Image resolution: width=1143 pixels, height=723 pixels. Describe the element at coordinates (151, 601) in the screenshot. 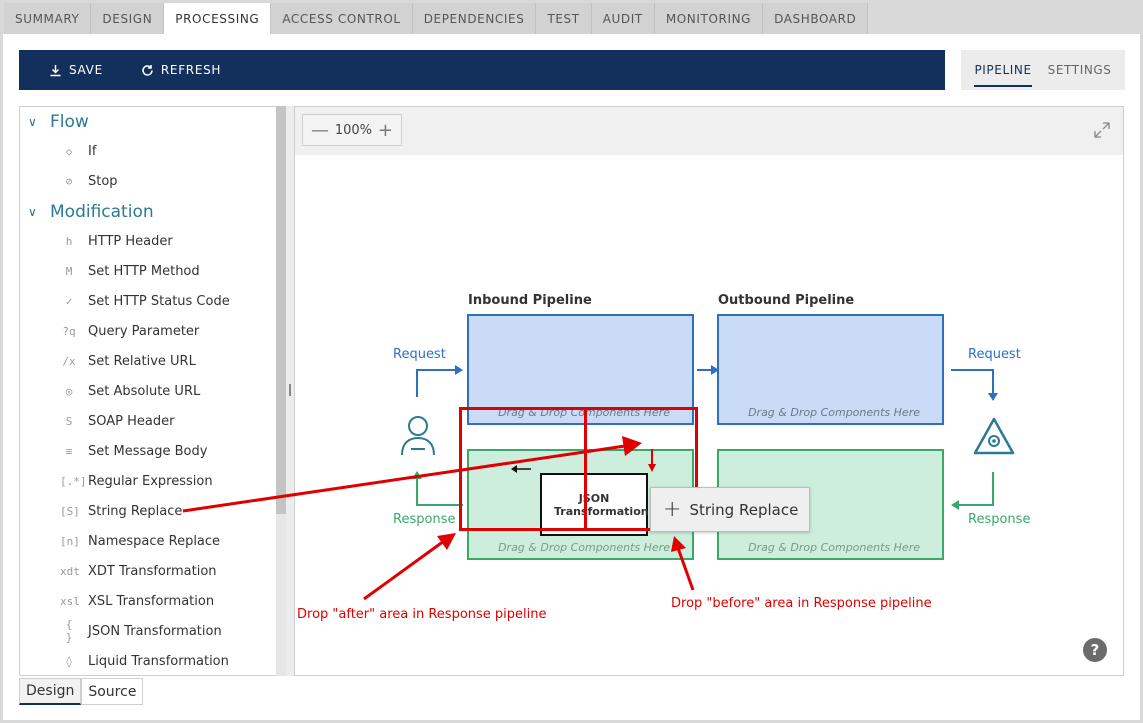

I see `item-label: XSL Transformation` at that location.